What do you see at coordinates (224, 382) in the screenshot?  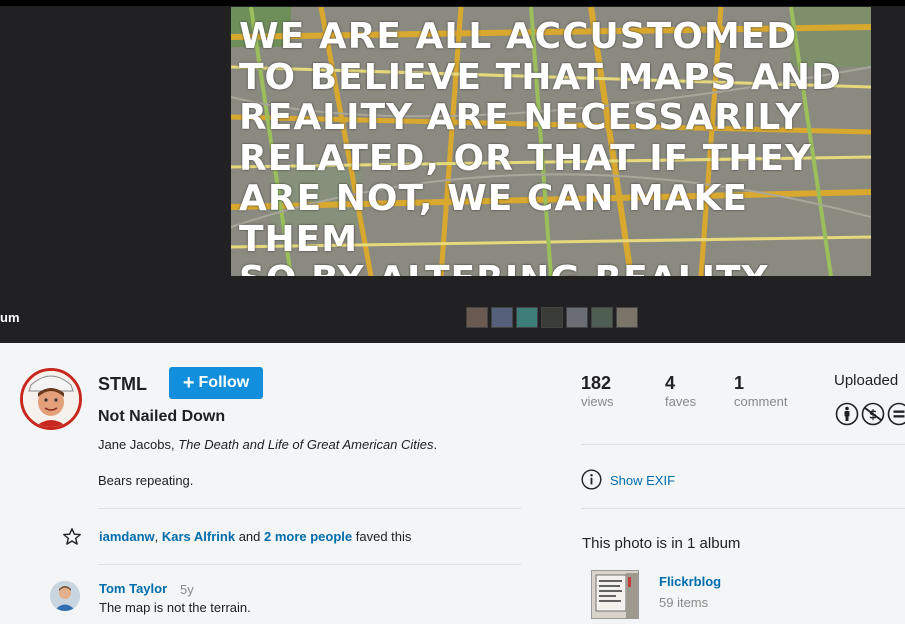 I see `follow-button-label: Follow` at bounding box center [224, 382].